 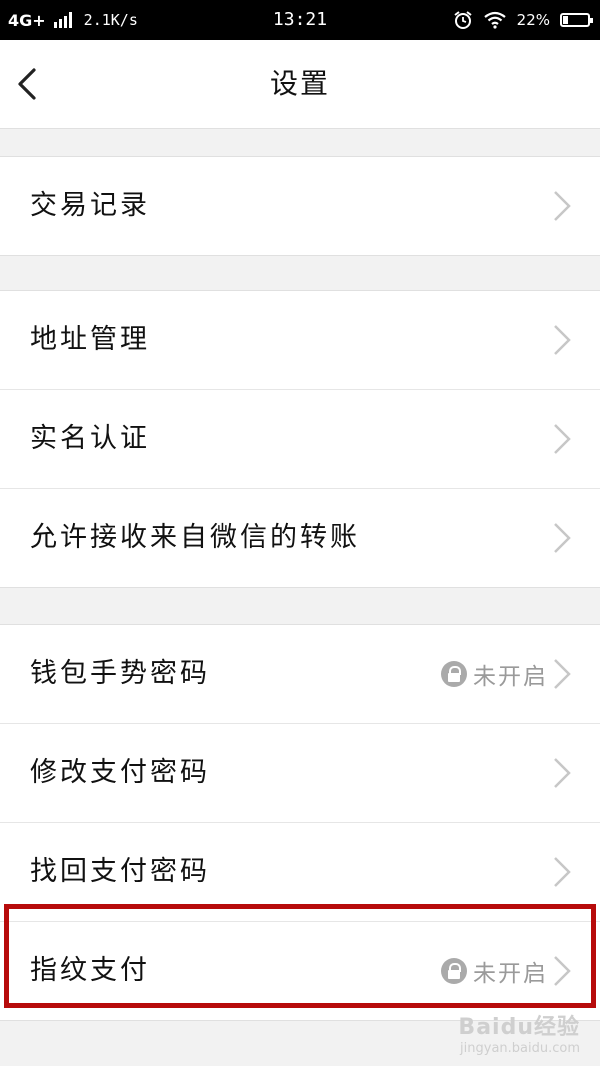 I want to click on row-label: 钱包手势密码, so click(x=120, y=673).